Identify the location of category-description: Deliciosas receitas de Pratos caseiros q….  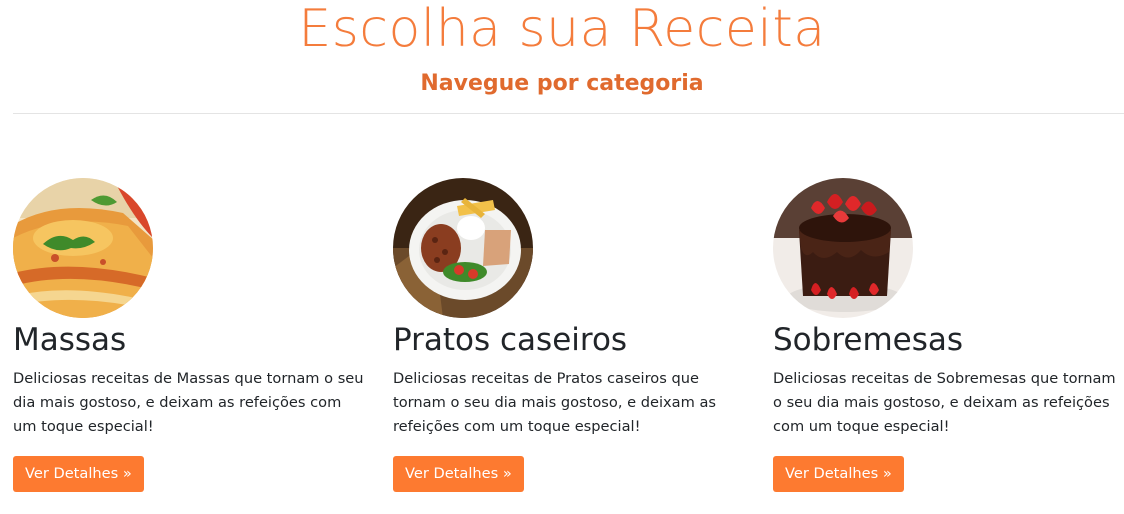
(554, 402).